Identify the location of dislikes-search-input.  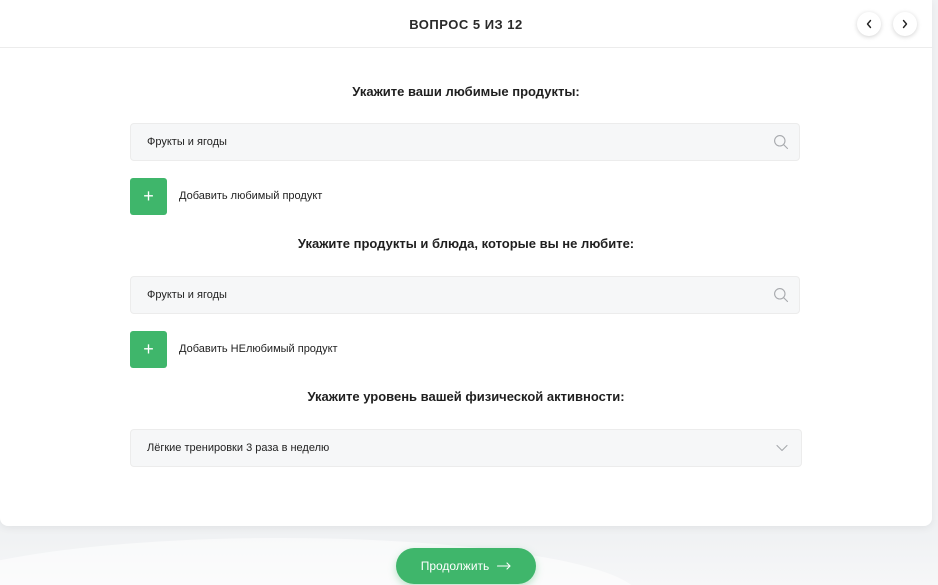
(447, 295).